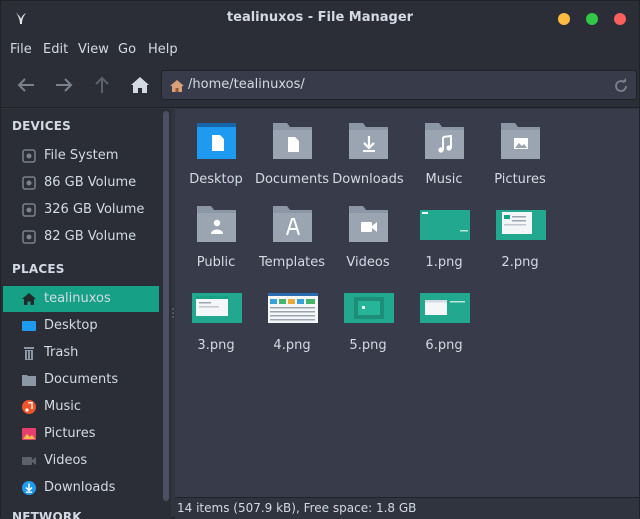  I want to click on reload-icon, so click(621, 86).